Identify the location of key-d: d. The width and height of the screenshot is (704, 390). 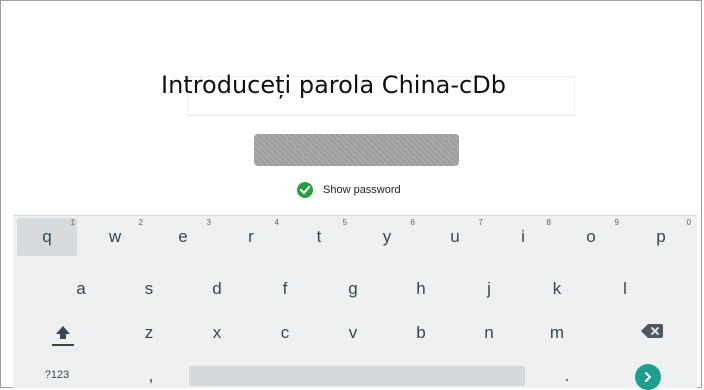
(217, 289).